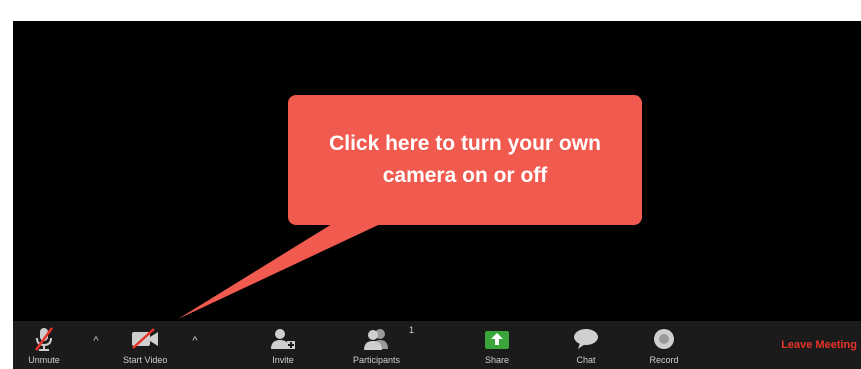 The width and height of the screenshot is (861, 369). What do you see at coordinates (664, 360) in the screenshot?
I see `record-label: Record` at bounding box center [664, 360].